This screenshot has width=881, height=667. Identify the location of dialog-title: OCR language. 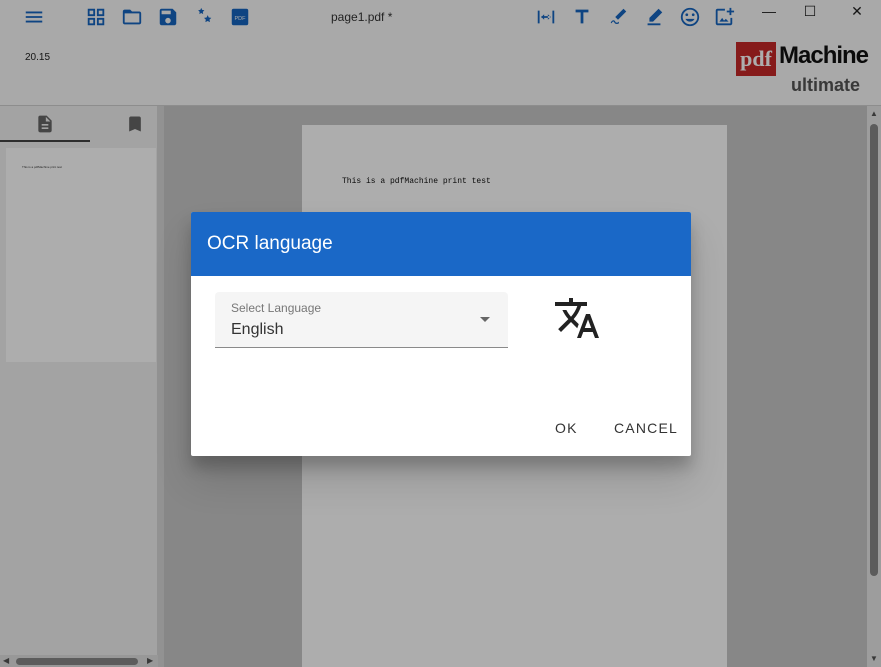
(270, 243).